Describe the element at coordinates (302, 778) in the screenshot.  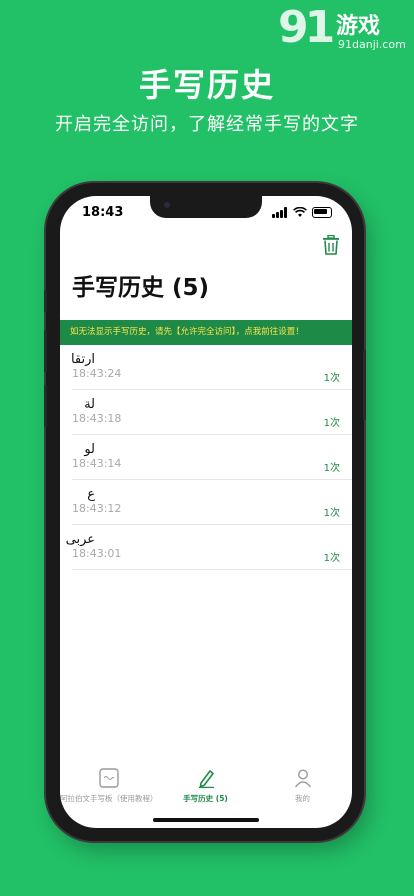
I see `person-icon` at that location.